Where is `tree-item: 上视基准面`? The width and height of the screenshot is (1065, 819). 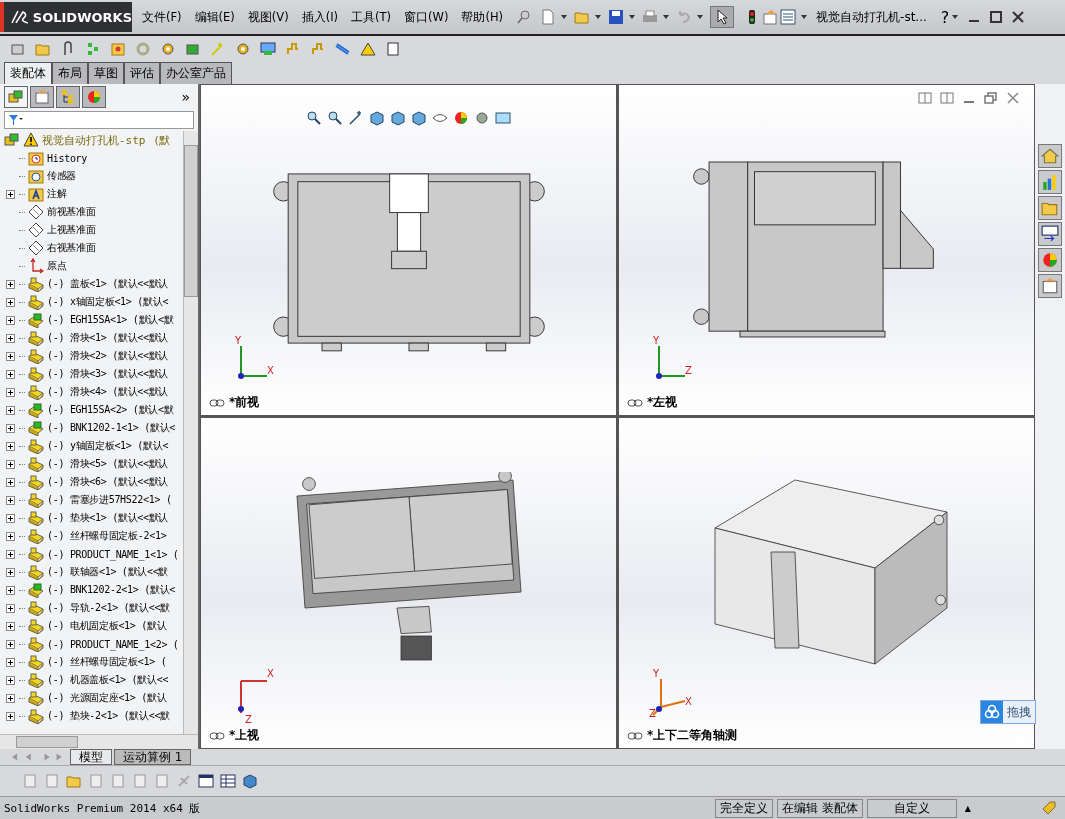 tree-item: 上视基准面 is located at coordinates (71, 230).